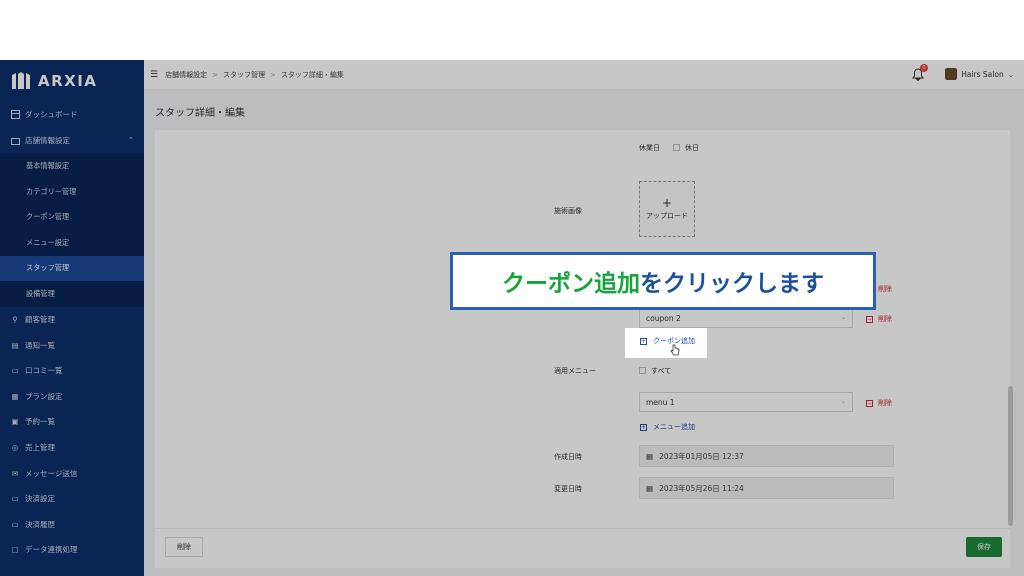  Describe the element at coordinates (667, 341) in the screenshot. I see `add-coupon-link: + クーポン追加` at that location.